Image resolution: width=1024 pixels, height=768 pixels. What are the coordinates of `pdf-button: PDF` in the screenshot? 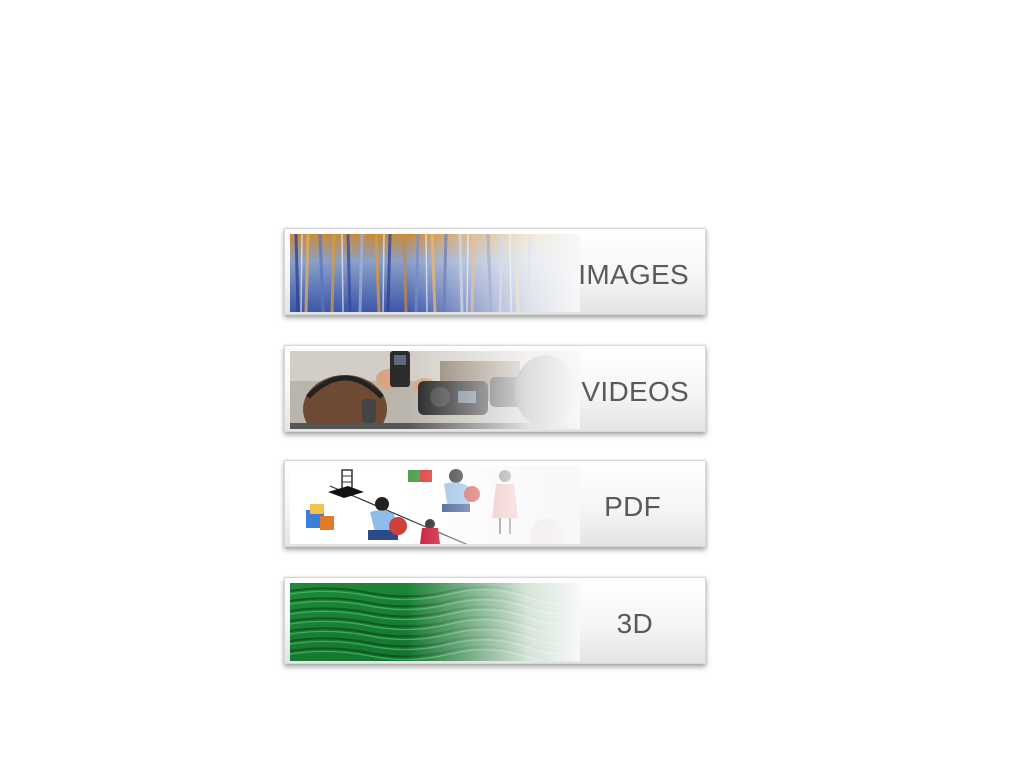 It's located at (495, 503).